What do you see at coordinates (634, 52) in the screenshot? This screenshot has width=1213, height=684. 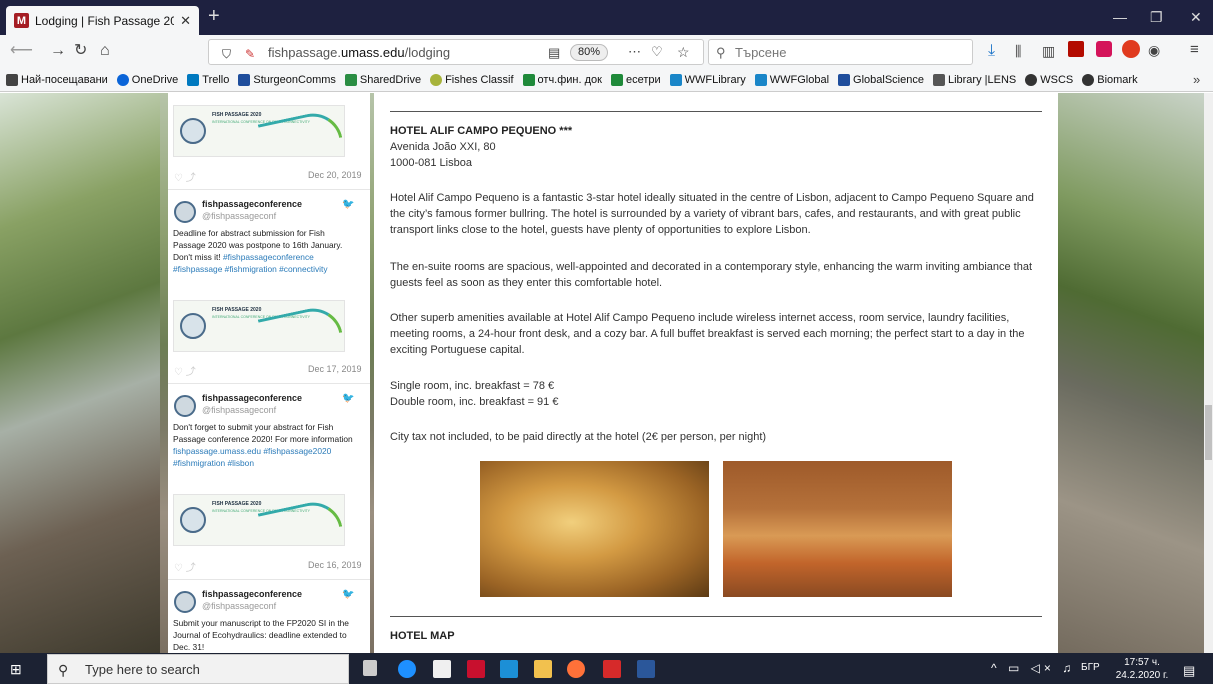 I see `page-actions-icon: ⋯` at bounding box center [634, 52].